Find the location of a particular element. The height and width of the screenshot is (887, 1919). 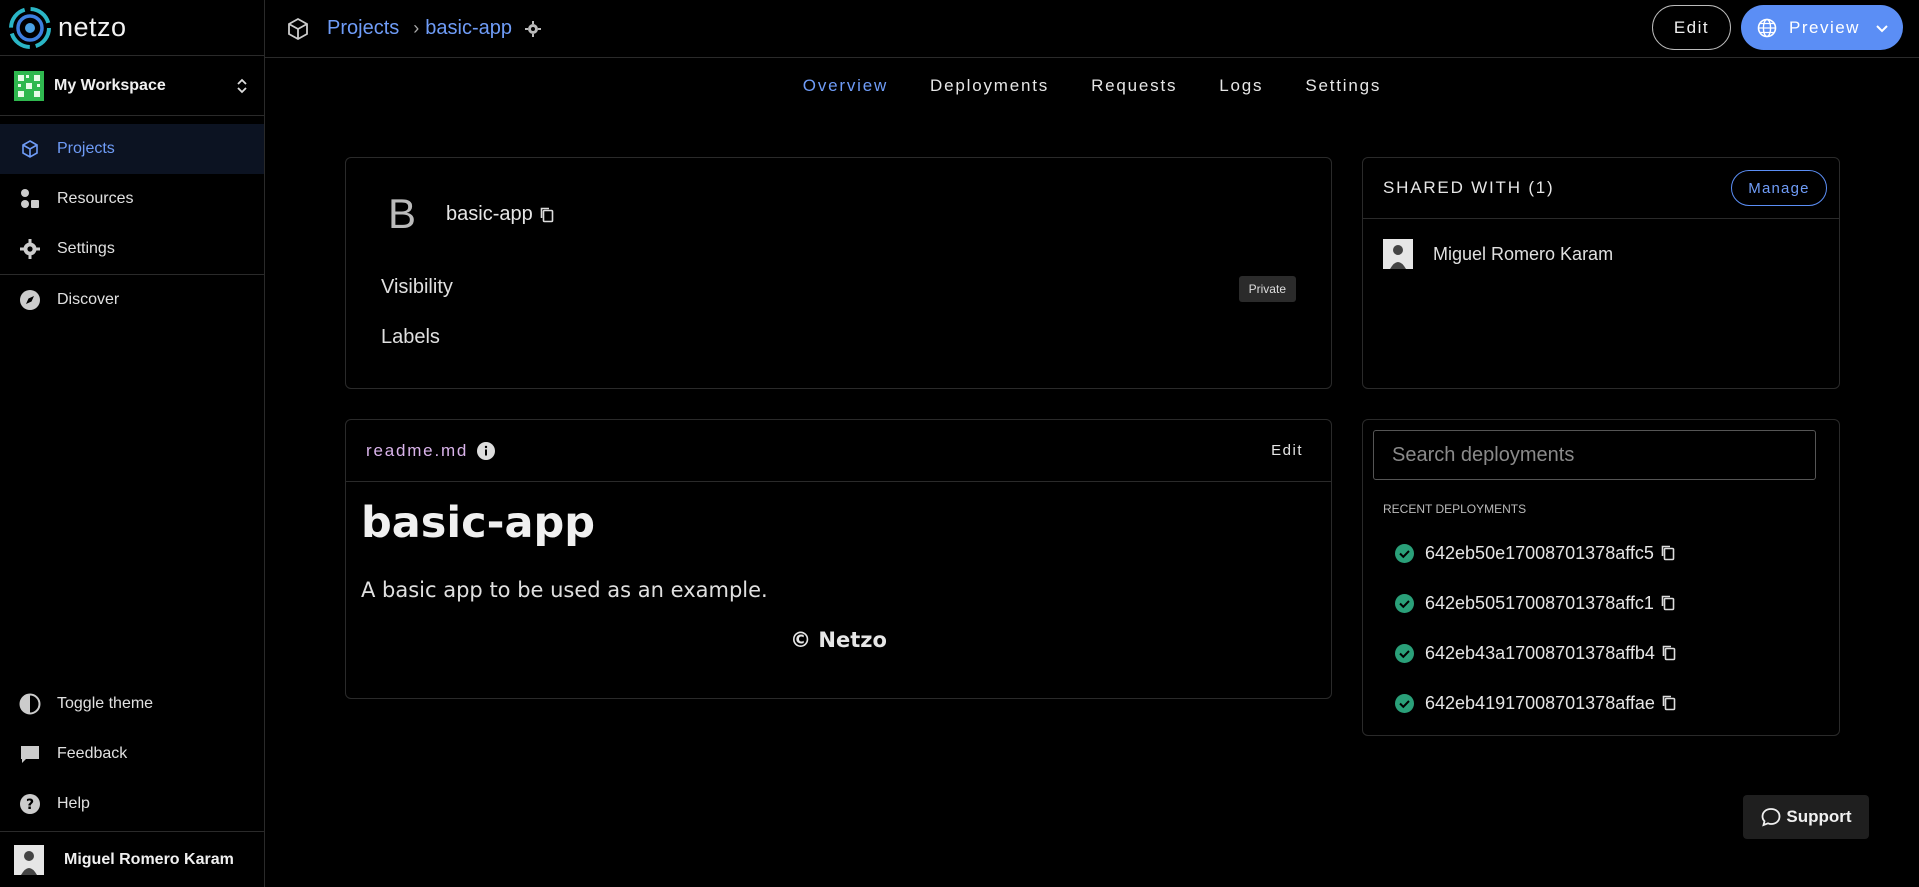

preview-label: Preview is located at coordinates (1824, 27).